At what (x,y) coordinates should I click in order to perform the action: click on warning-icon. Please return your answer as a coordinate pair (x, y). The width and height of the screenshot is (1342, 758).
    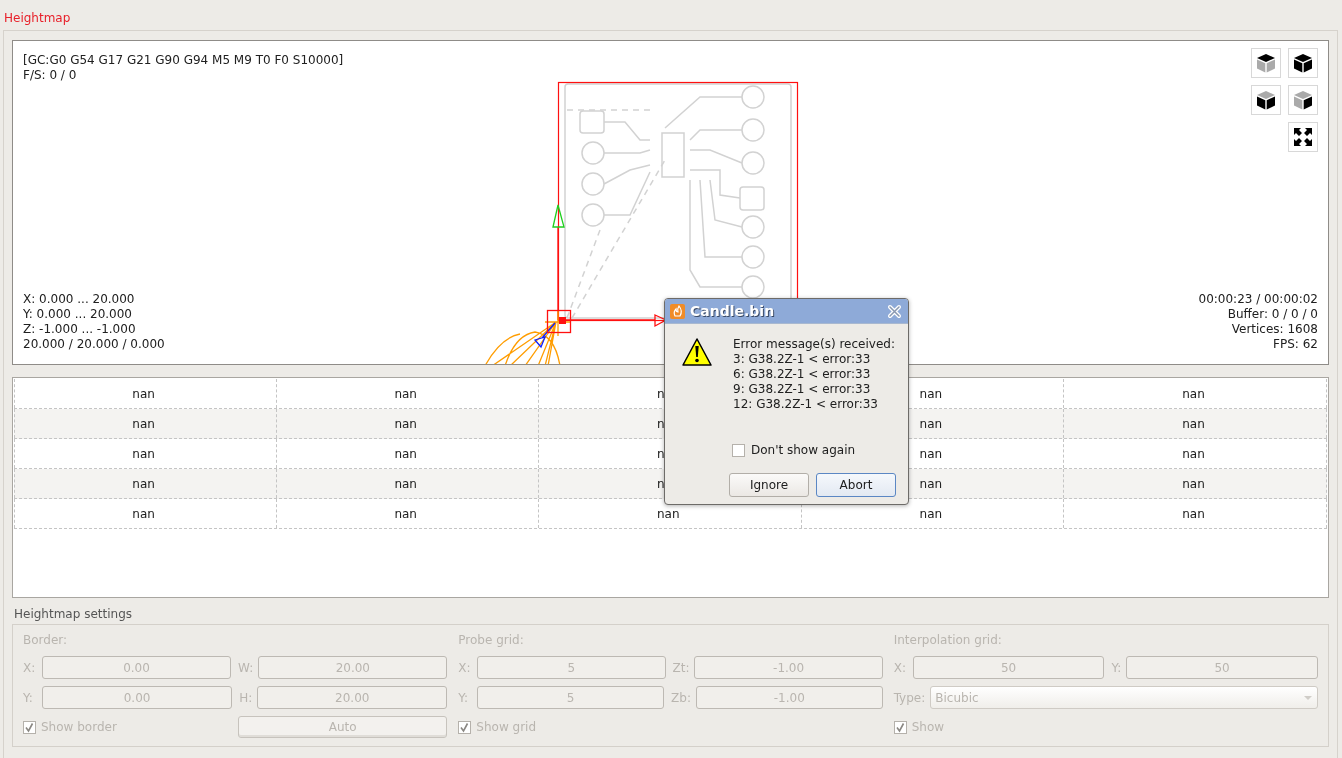
    Looking at the image, I should click on (697, 352).